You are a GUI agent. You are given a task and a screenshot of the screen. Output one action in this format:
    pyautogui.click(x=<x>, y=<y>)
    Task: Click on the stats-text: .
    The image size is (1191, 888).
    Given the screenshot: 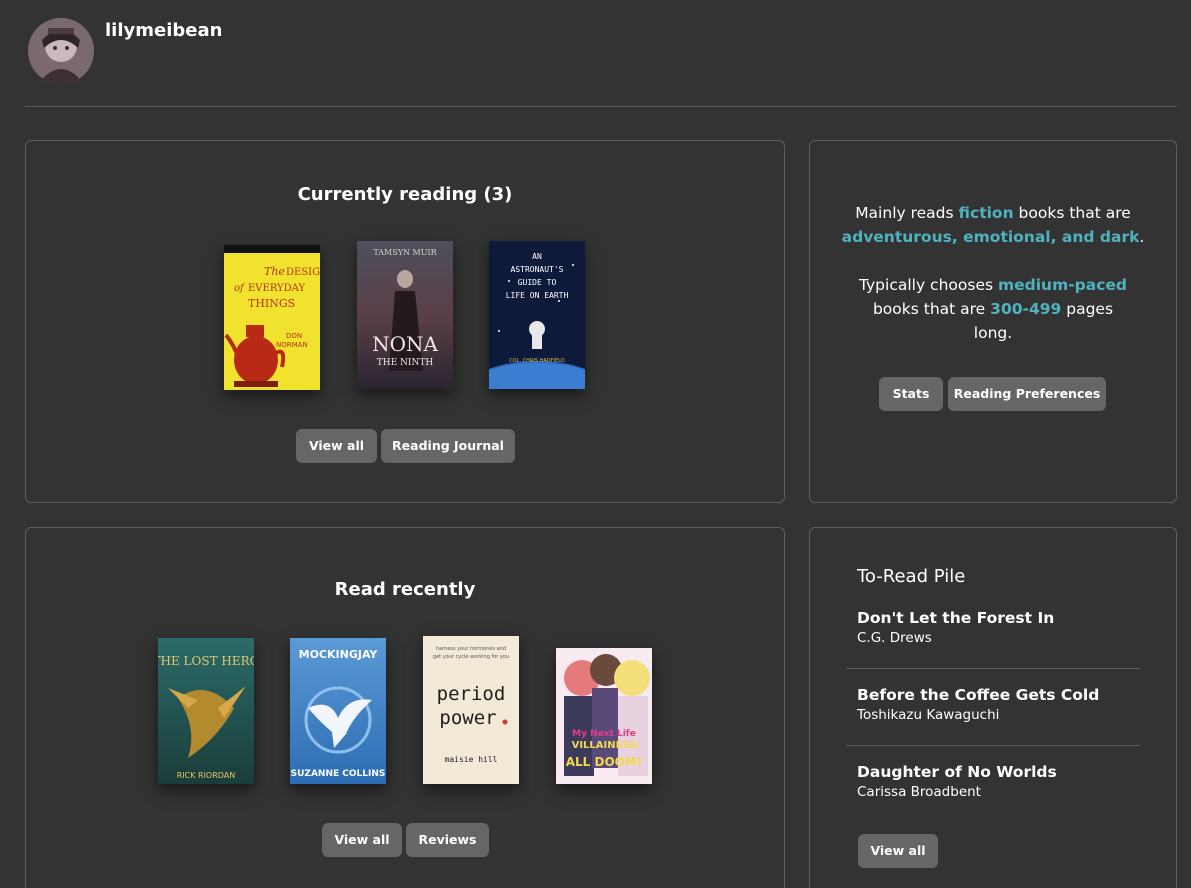 What is the action you would take?
    pyautogui.click(x=1142, y=237)
    